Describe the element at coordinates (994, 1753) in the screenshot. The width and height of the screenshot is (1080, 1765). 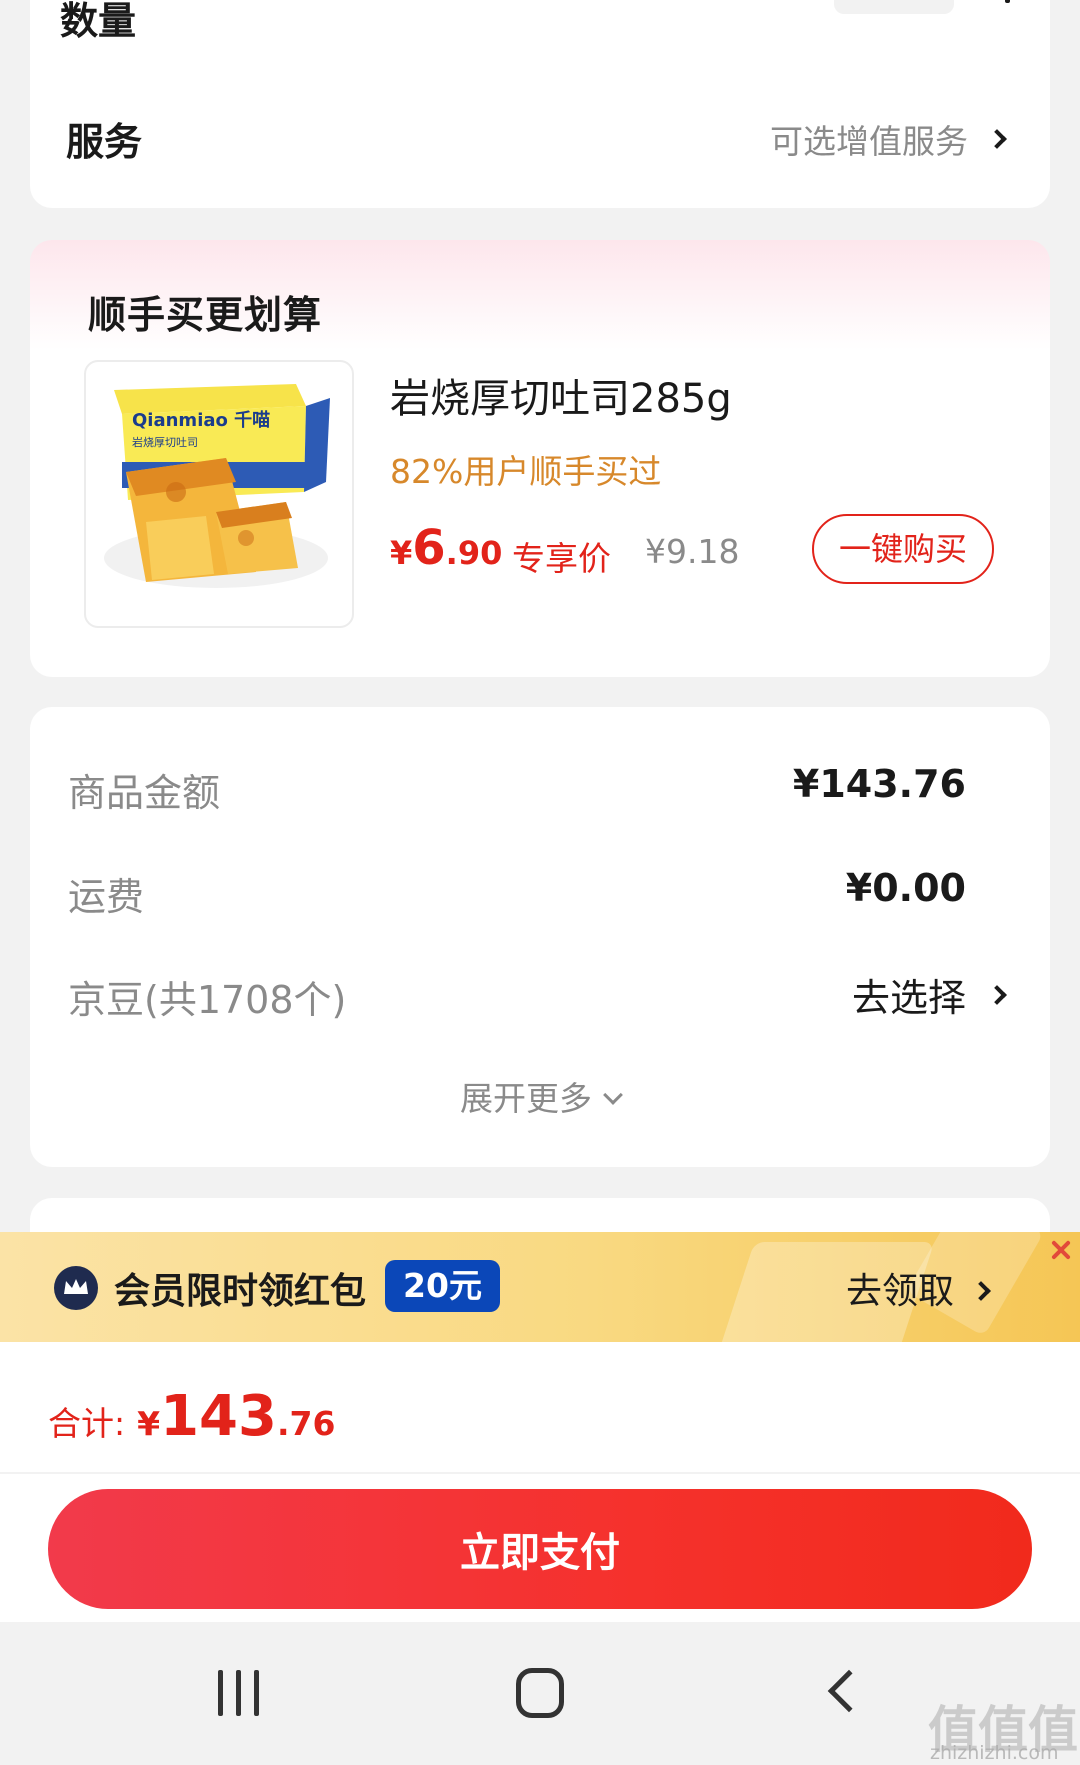
I see `watermark-url: zhizhizhi.com` at that location.